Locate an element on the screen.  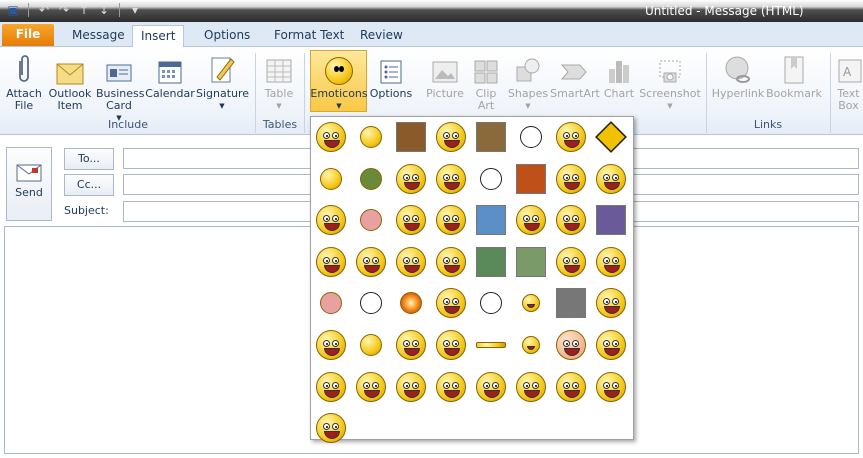
screenshot-button: Screenshot ▼ is located at coordinates (670, 81).